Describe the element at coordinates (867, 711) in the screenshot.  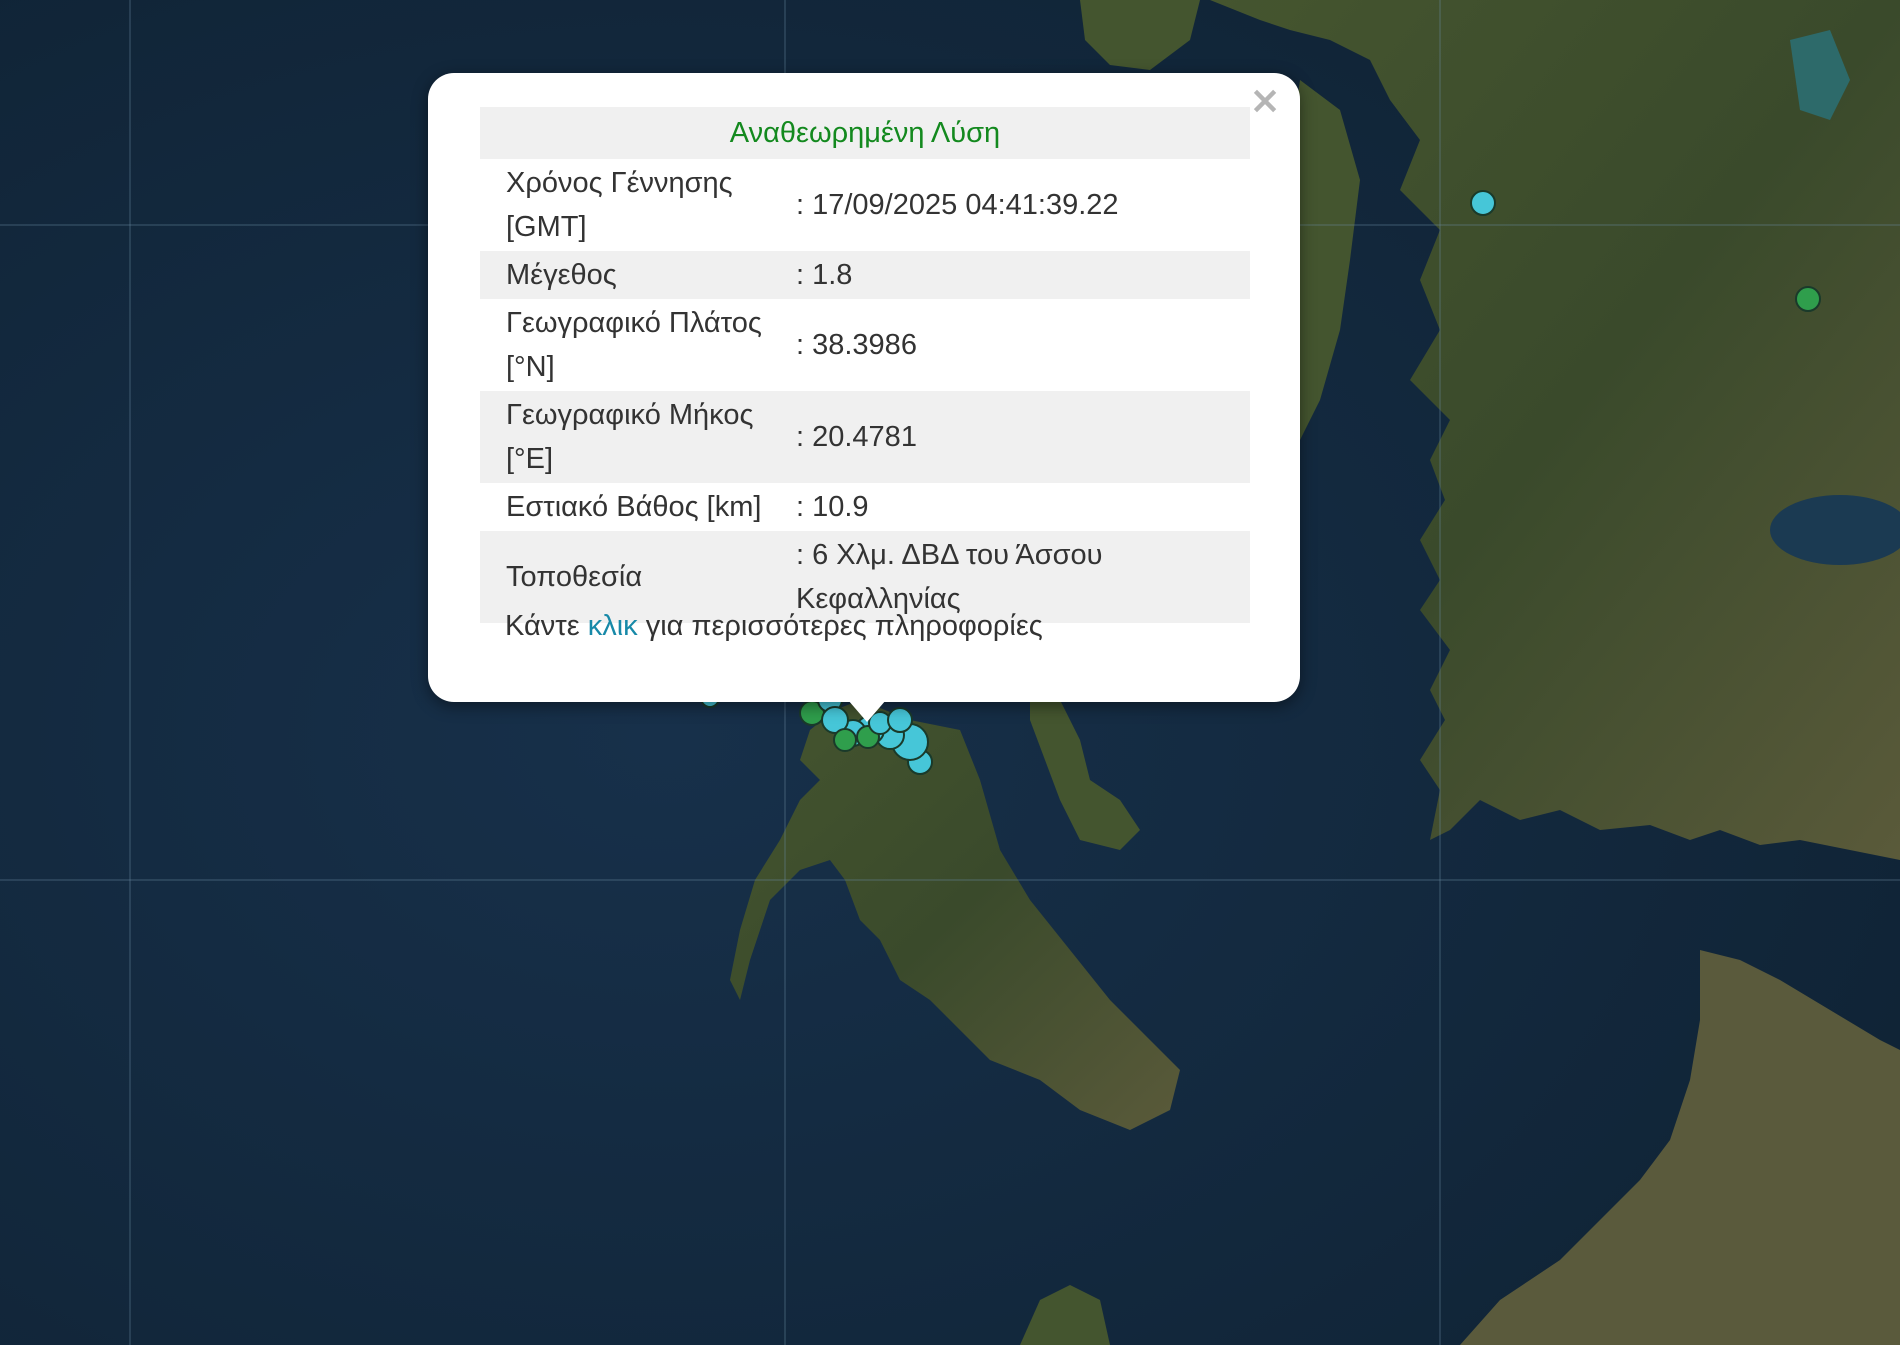
I see `popup-tip` at that location.